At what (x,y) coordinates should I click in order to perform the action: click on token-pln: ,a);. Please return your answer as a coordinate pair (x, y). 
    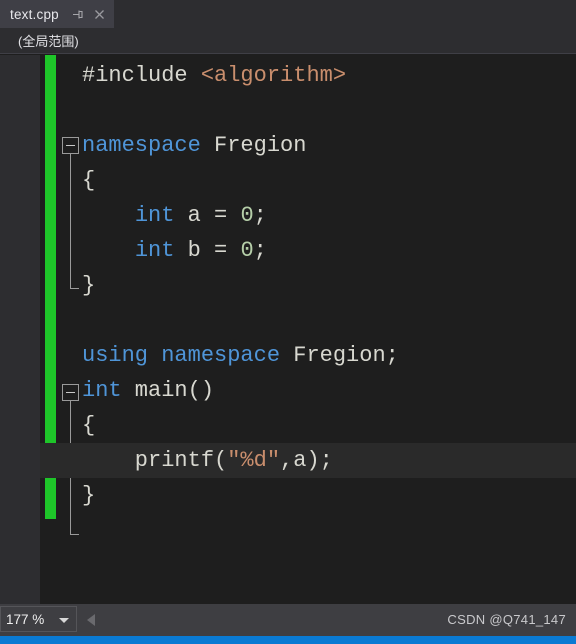
    Looking at the image, I should click on (306, 460).